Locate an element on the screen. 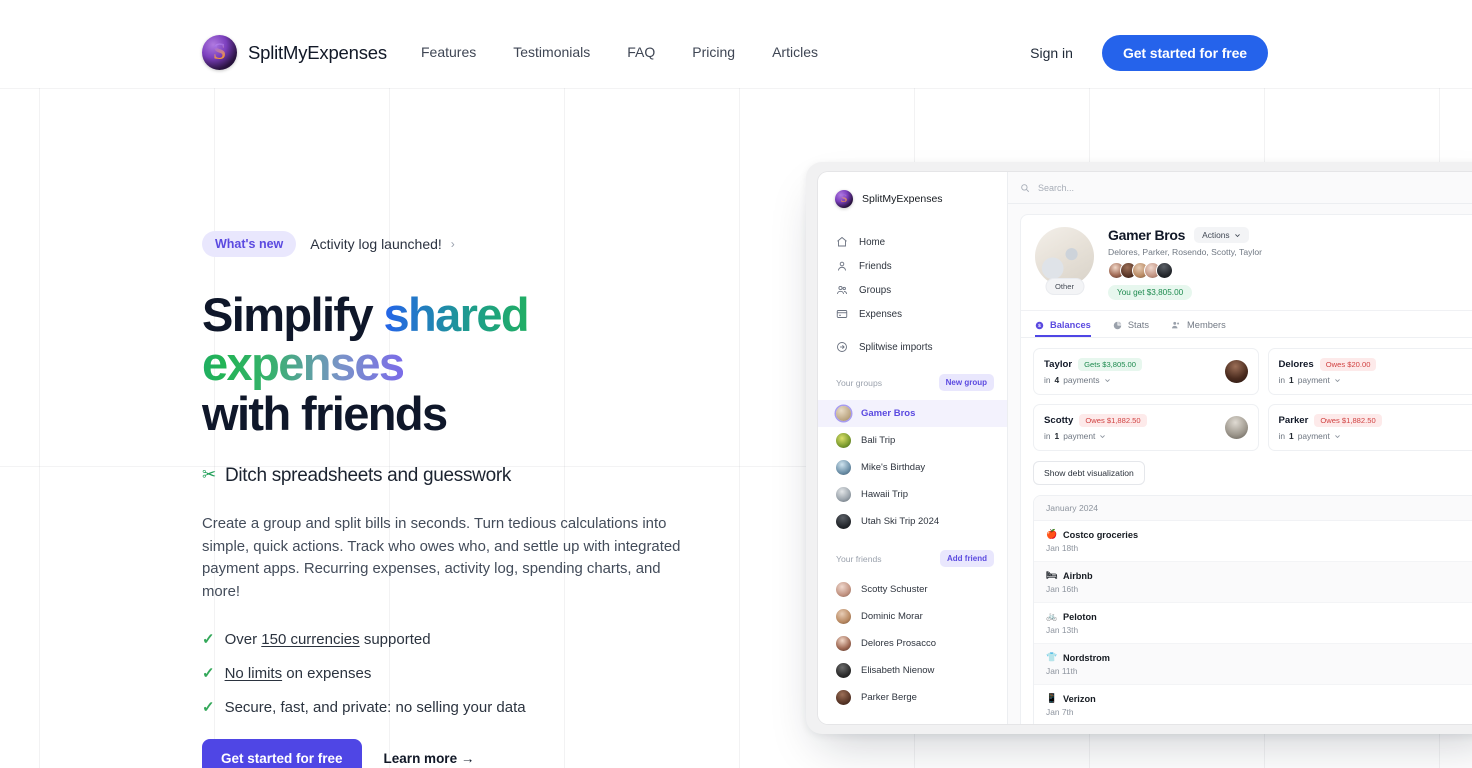 The width and height of the screenshot is (1472, 768). sidebar-item-label: Splitwise imports is located at coordinates (896, 347).